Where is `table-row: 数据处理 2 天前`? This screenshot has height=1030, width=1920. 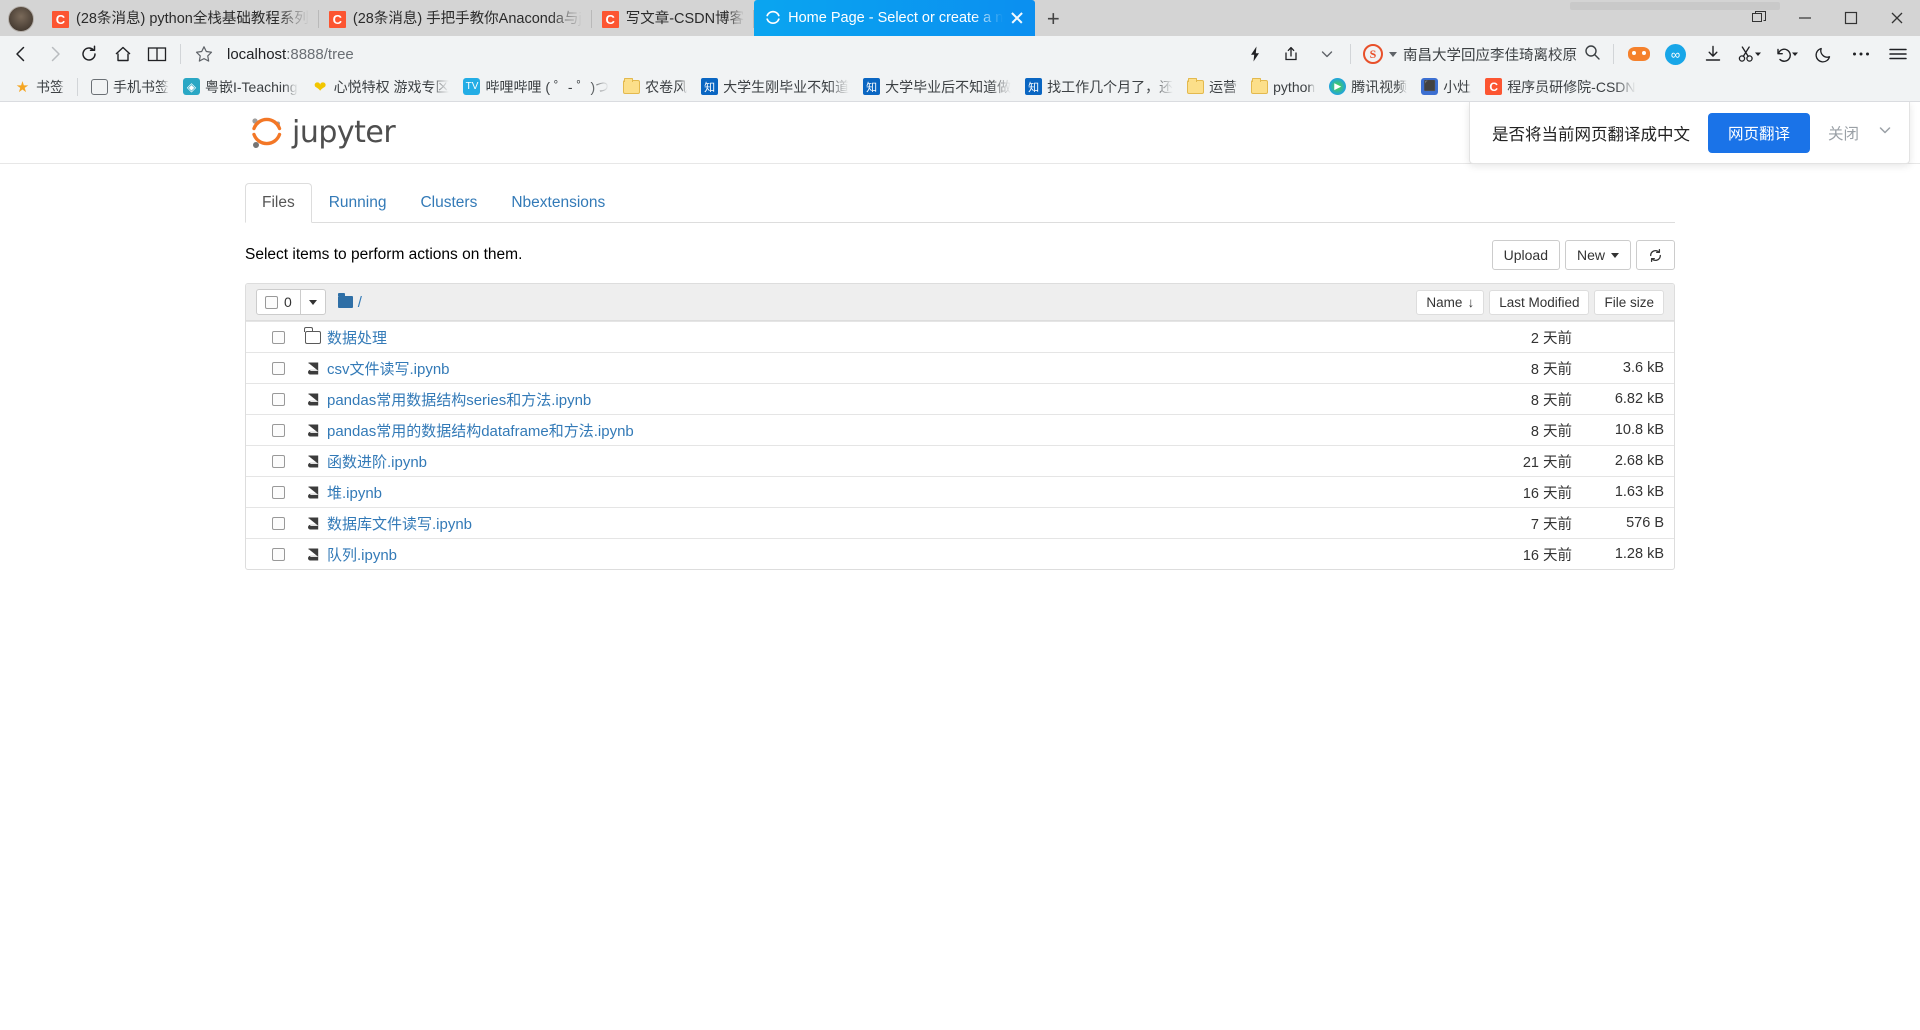 table-row: 数据处理 2 天前 is located at coordinates (960, 336).